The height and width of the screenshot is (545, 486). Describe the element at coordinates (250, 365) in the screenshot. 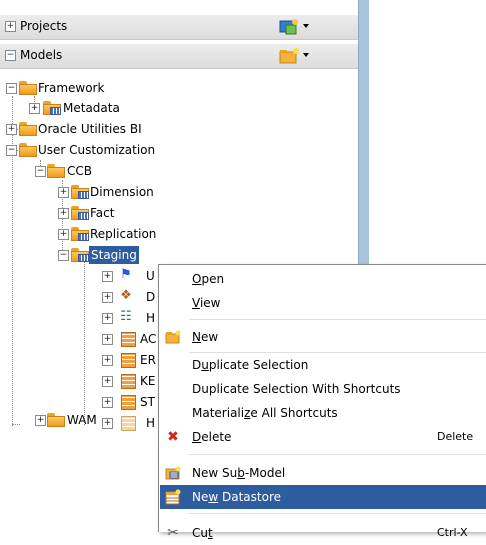

I see `menu-item-label: Duplicate Selection` at that location.